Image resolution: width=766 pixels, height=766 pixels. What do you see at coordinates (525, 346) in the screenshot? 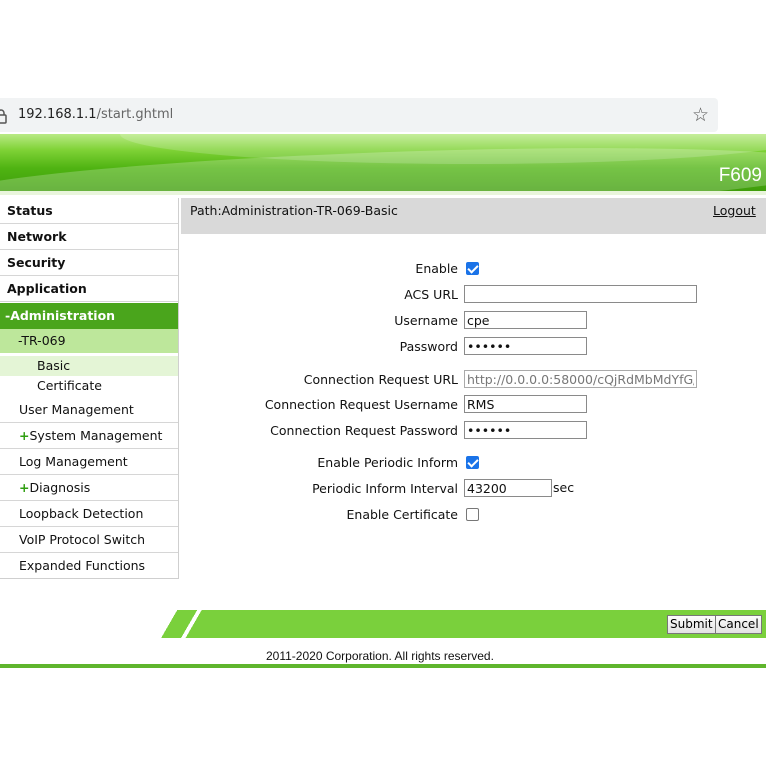
I see `password-input` at bounding box center [525, 346].